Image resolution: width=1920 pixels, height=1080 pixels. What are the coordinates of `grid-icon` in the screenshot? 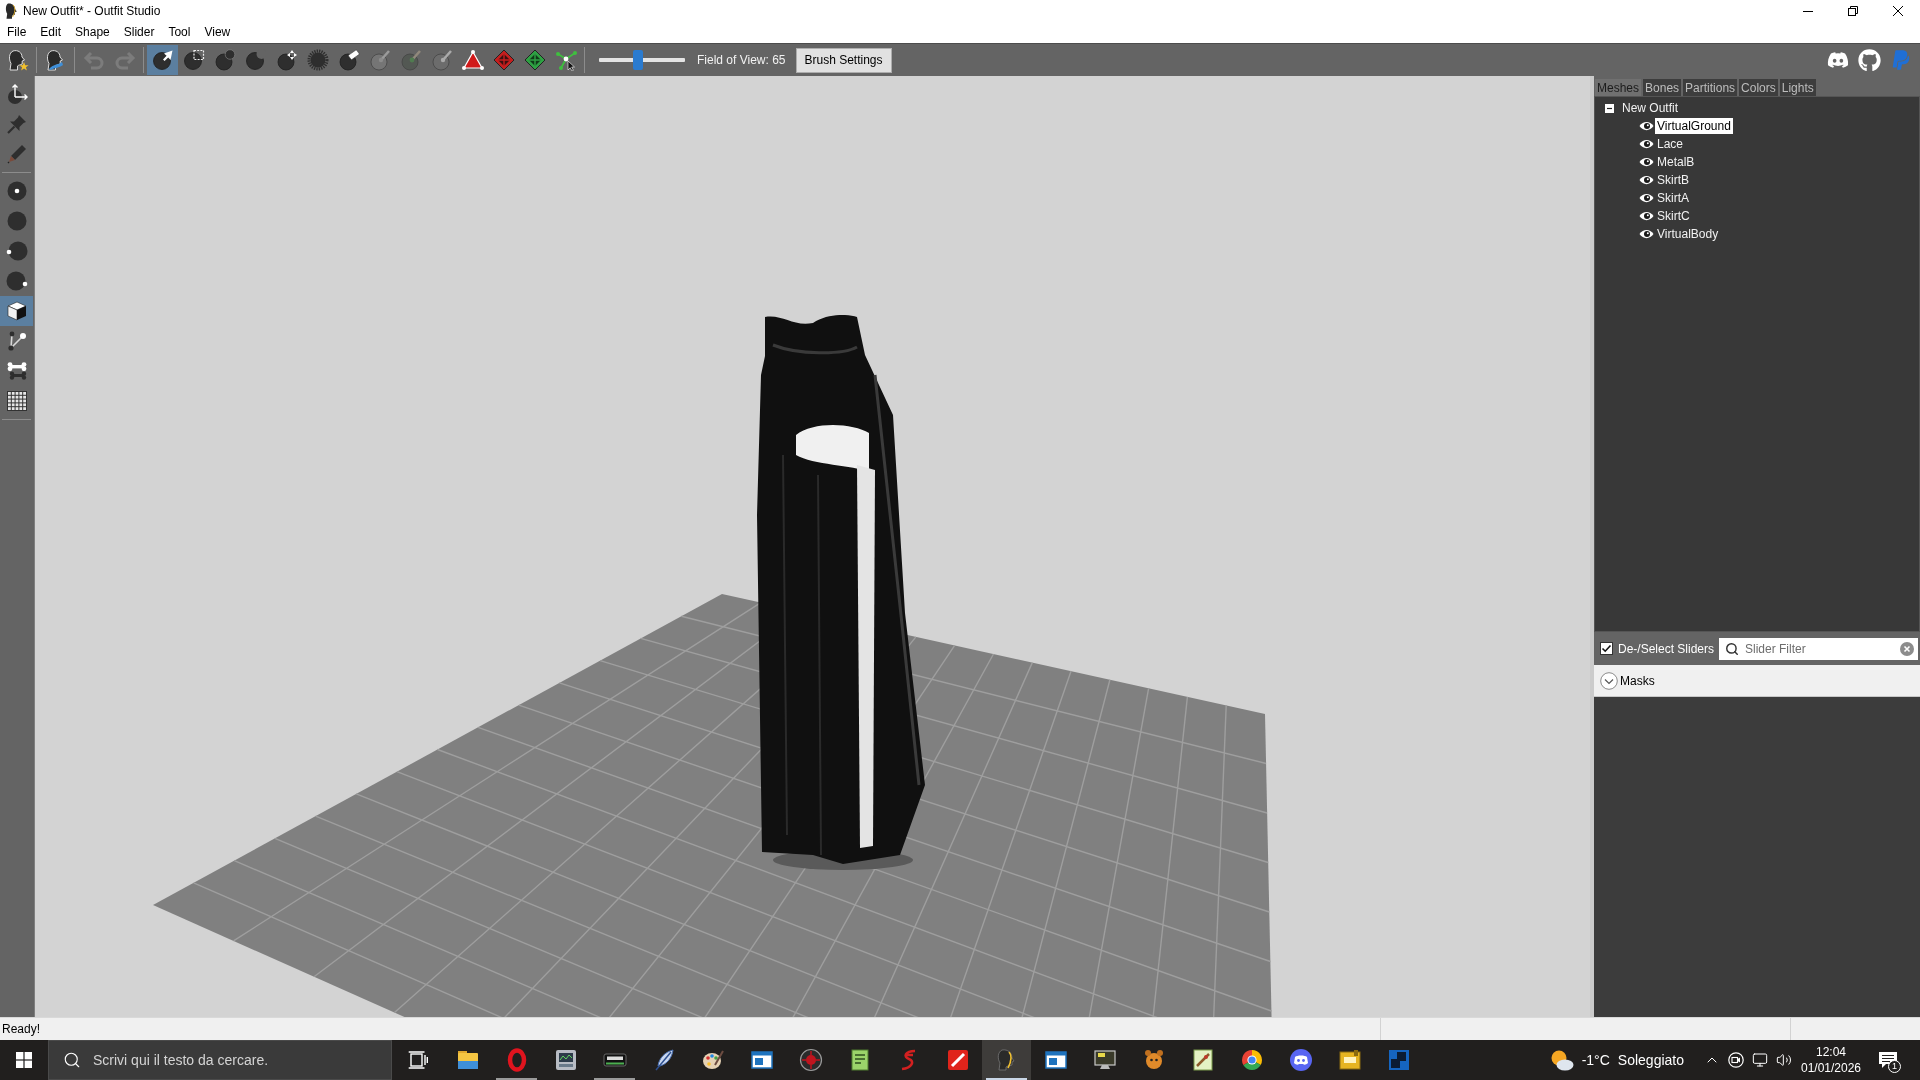 It's located at (16, 401).